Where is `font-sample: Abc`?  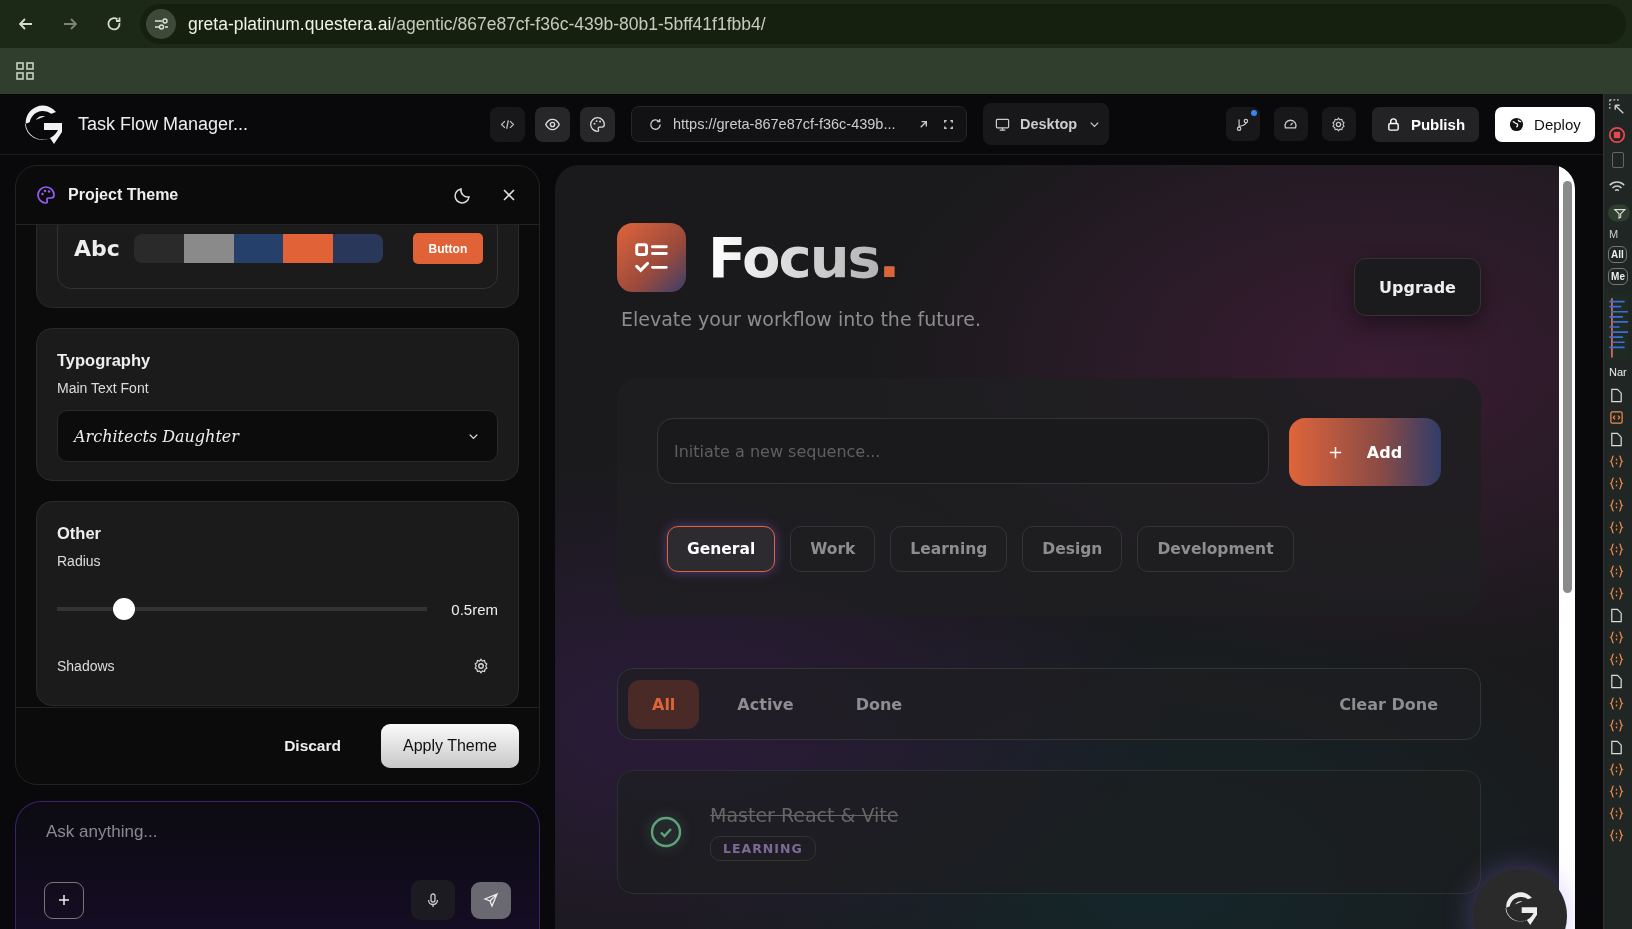 font-sample: Abc is located at coordinates (96, 248).